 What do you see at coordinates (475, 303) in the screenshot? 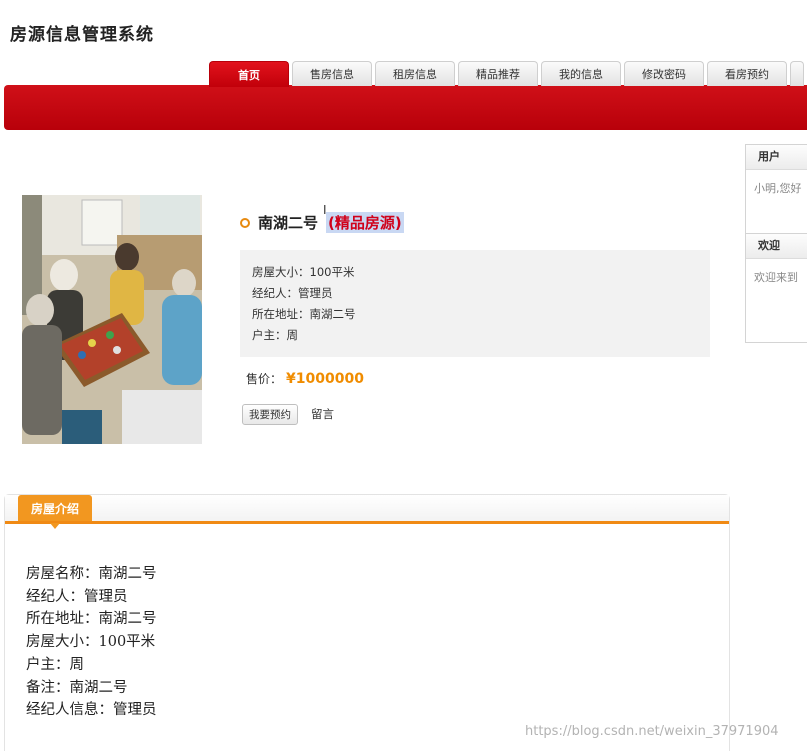
I see `house-details: 房屋大小：100平米 经纪人：管理员 所在地址：南湖二号 户主：周` at bounding box center [475, 303].